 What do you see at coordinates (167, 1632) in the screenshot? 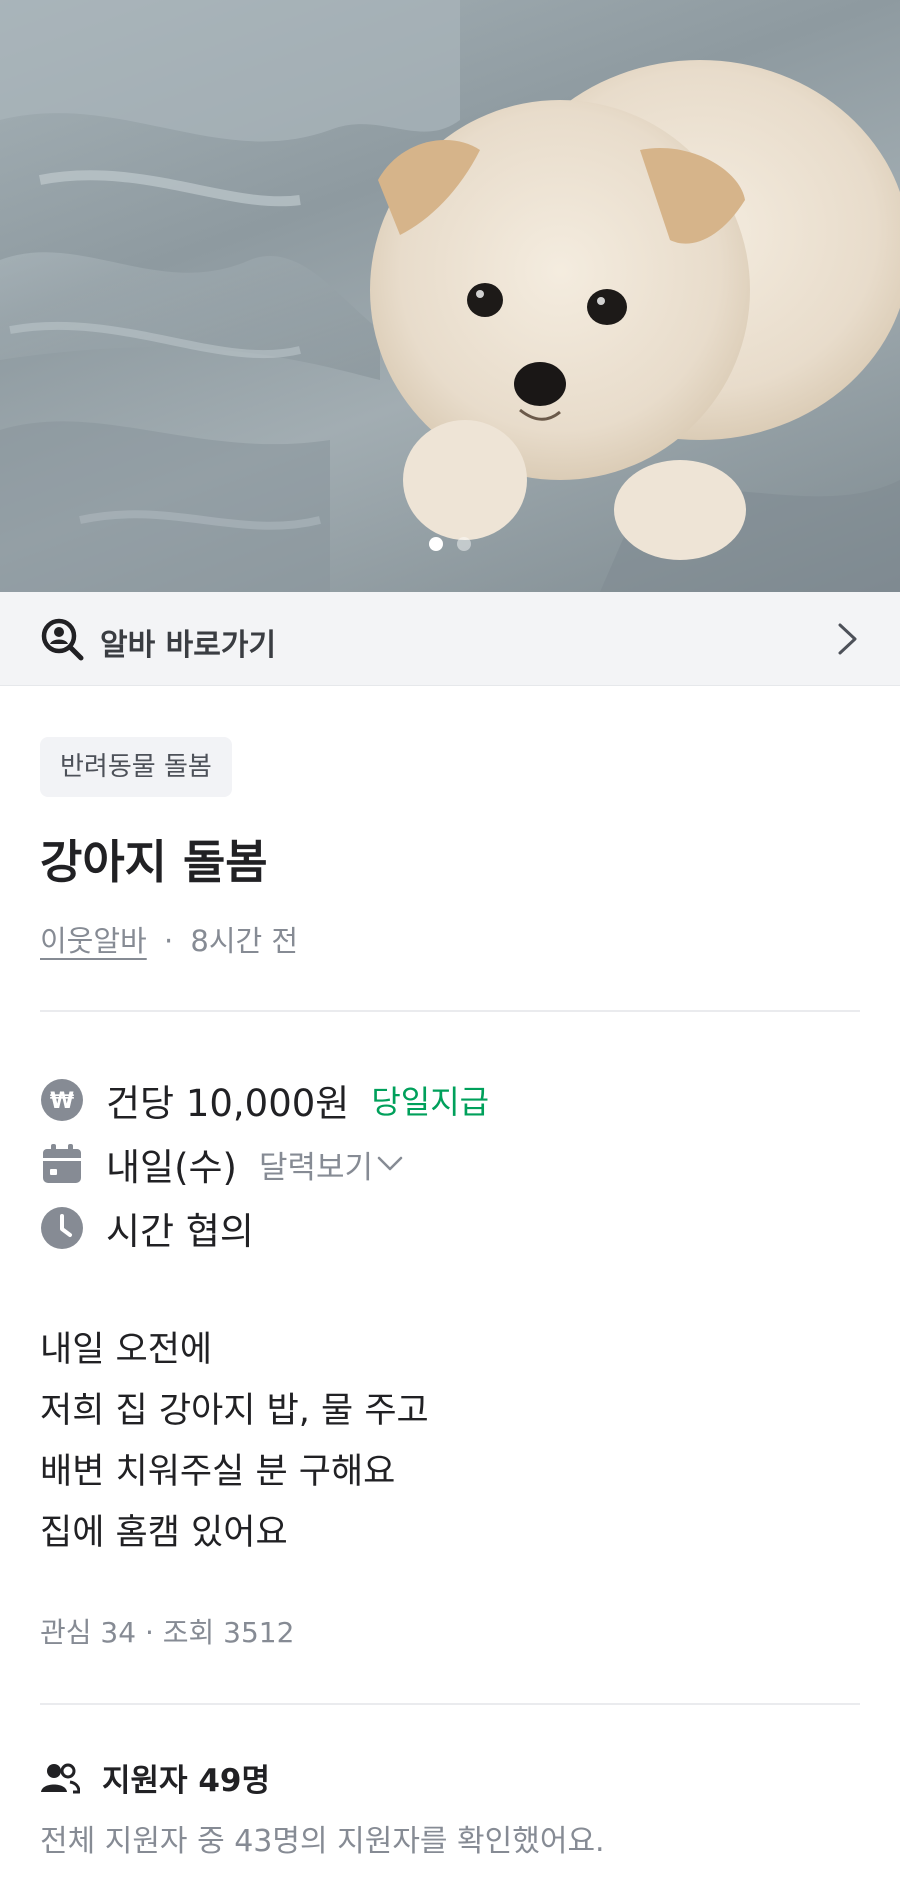
I see `post-stats: 관심 34 · 조회 3512` at bounding box center [167, 1632].